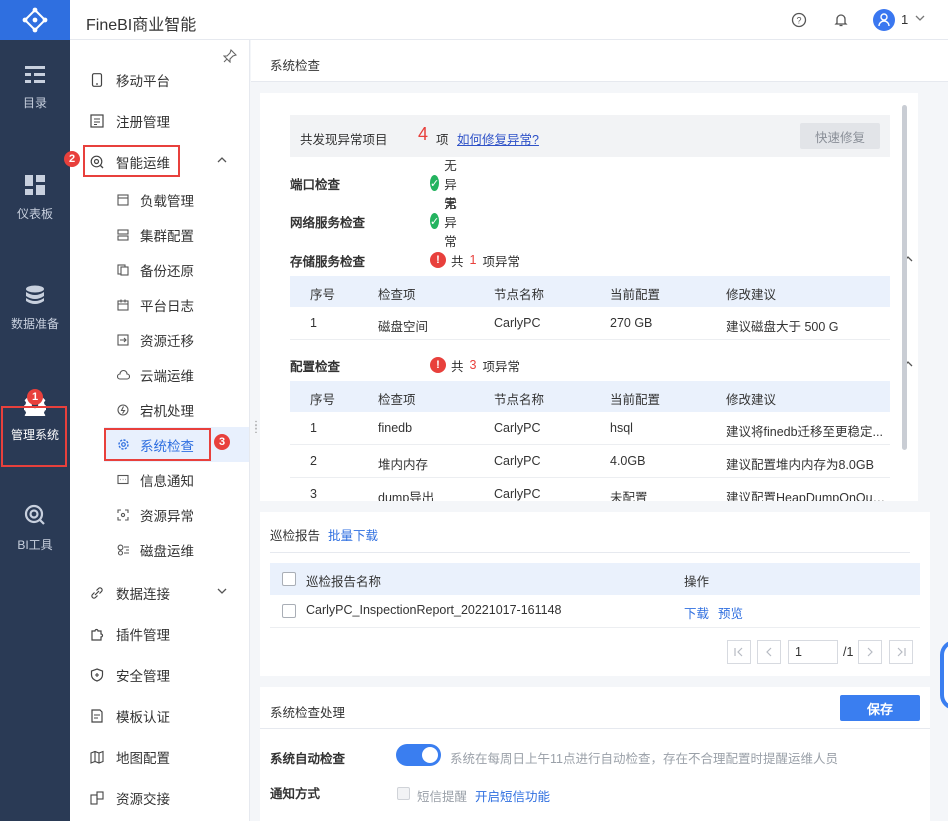 The height and width of the screenshot is (821, 948). Describe the element at coordinates (160, 339) in the screenshot. I see `menu-resource-migration: 资源迁移` at that location.